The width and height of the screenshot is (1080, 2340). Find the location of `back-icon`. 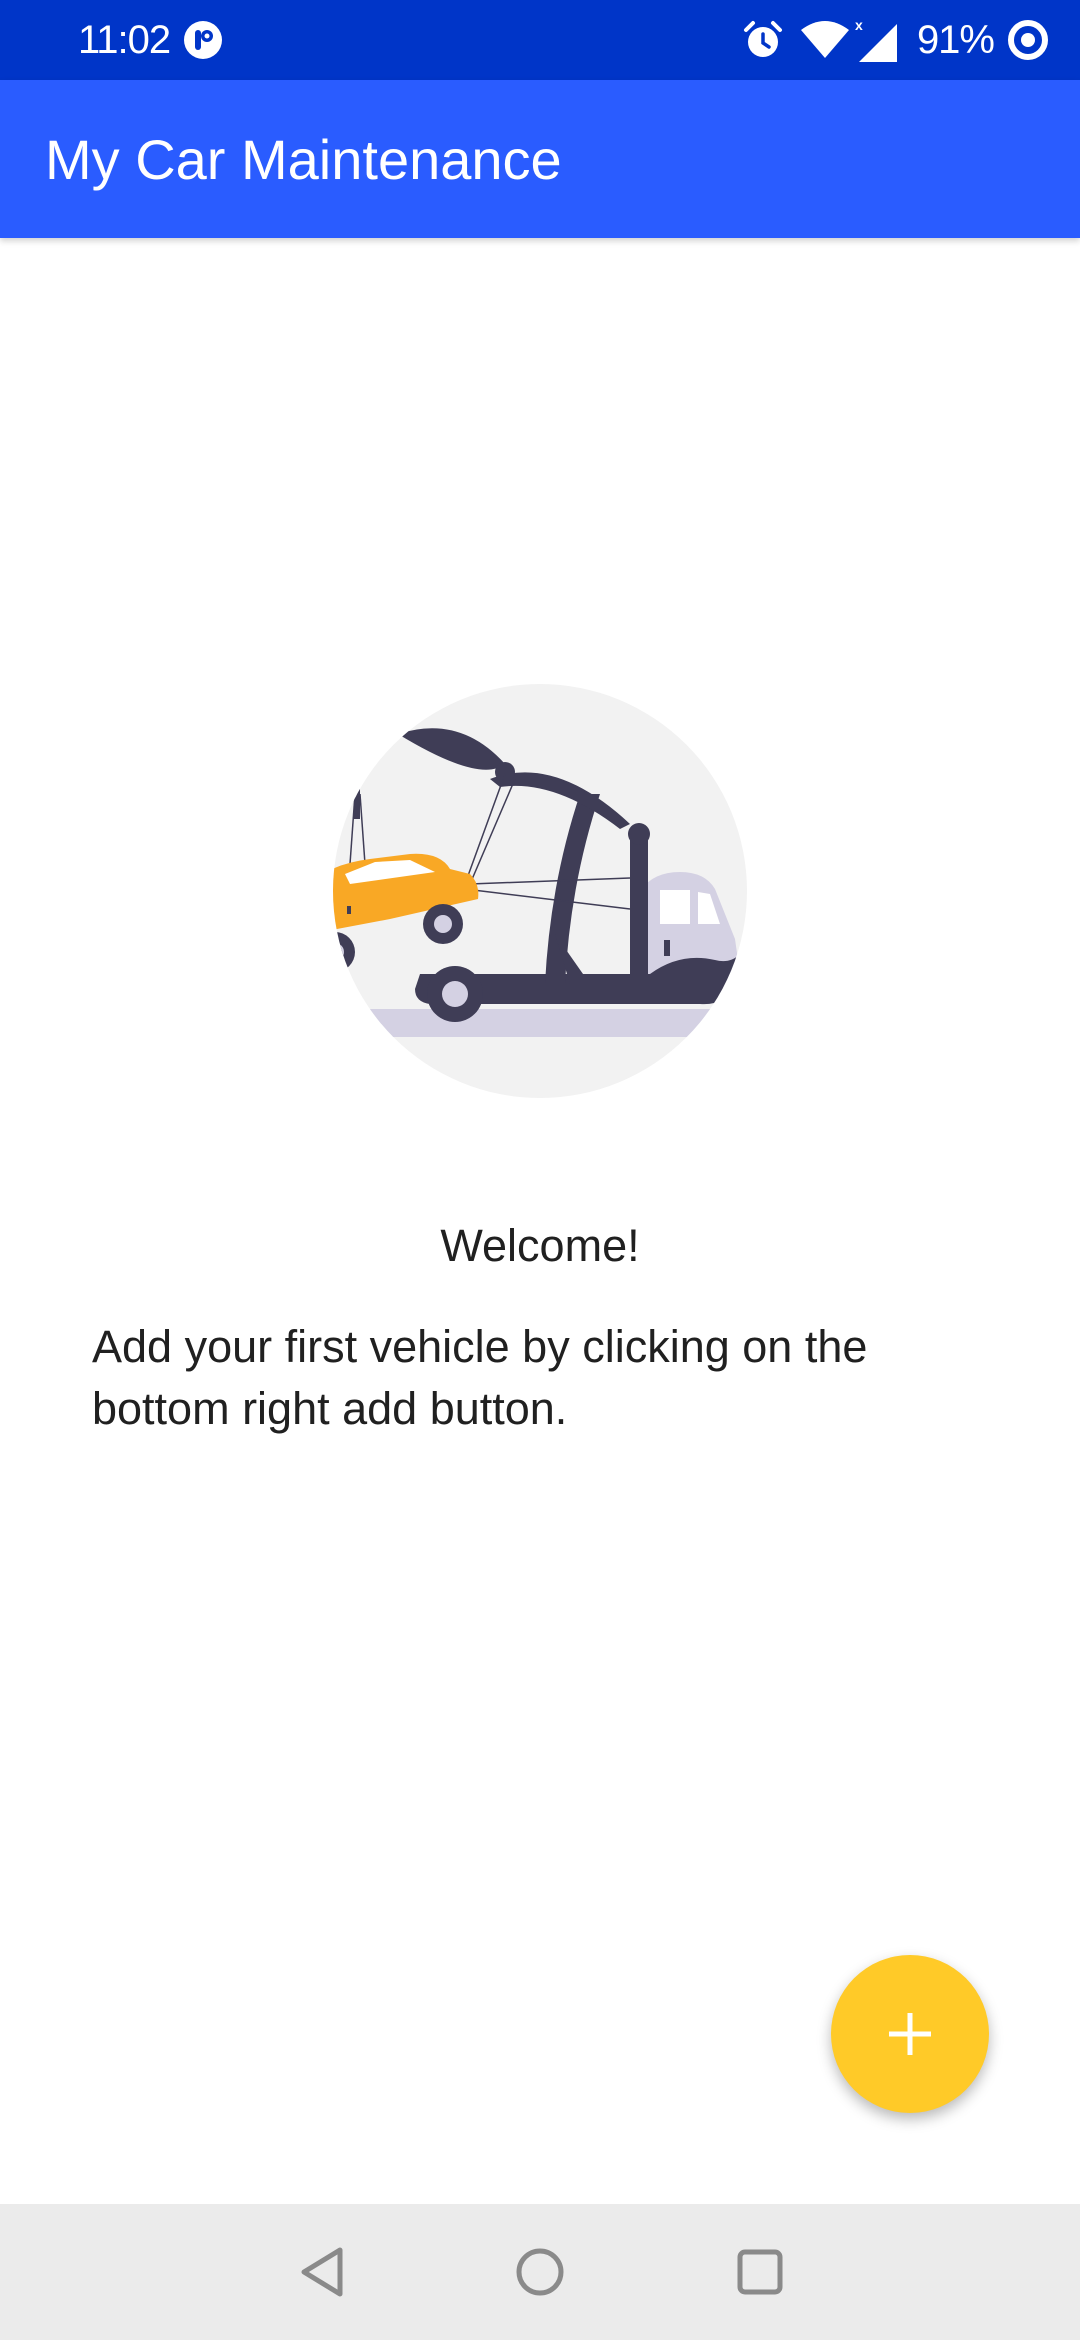

back-icon is located at coordinates (322, 2272).